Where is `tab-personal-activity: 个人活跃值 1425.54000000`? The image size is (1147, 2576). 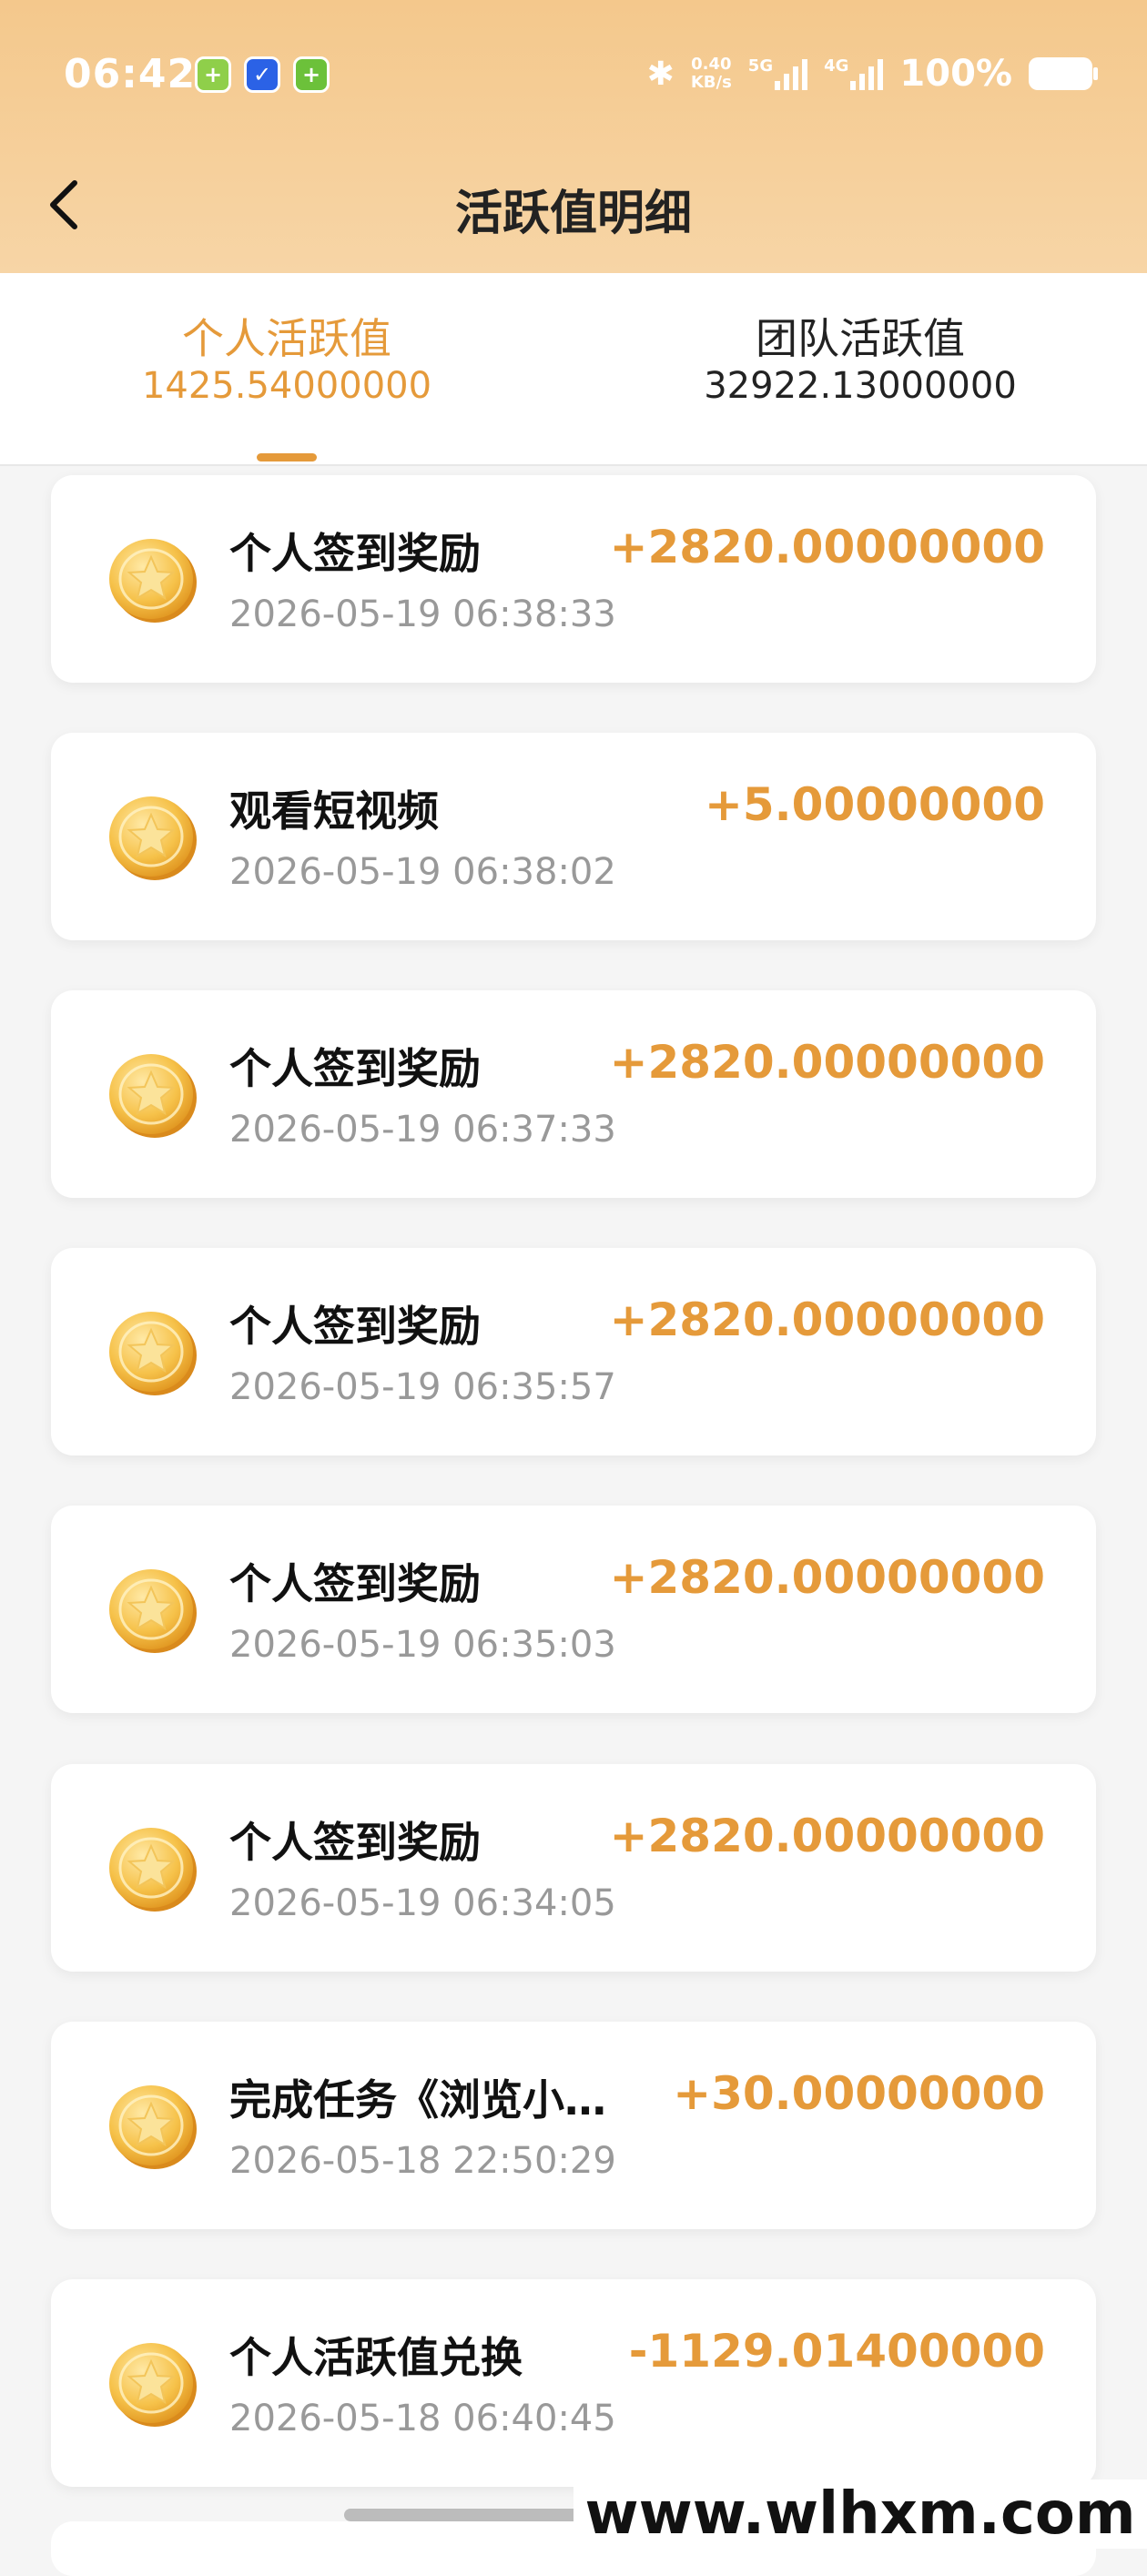
tab-personal-activity: 个人活跃值 1425.54000000 is located at coordinates (287, 360).